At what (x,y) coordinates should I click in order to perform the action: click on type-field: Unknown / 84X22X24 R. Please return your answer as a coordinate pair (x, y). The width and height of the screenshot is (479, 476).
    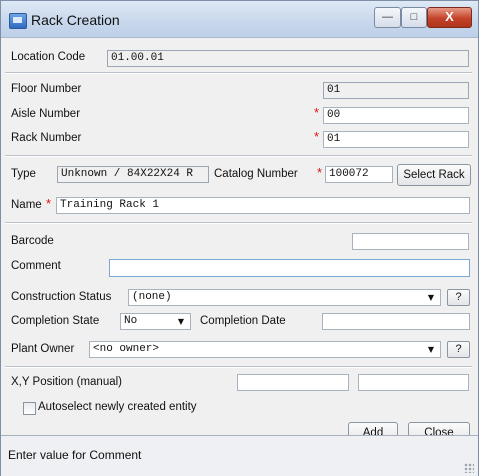
    Looking at the image, I should click on (133, 174).